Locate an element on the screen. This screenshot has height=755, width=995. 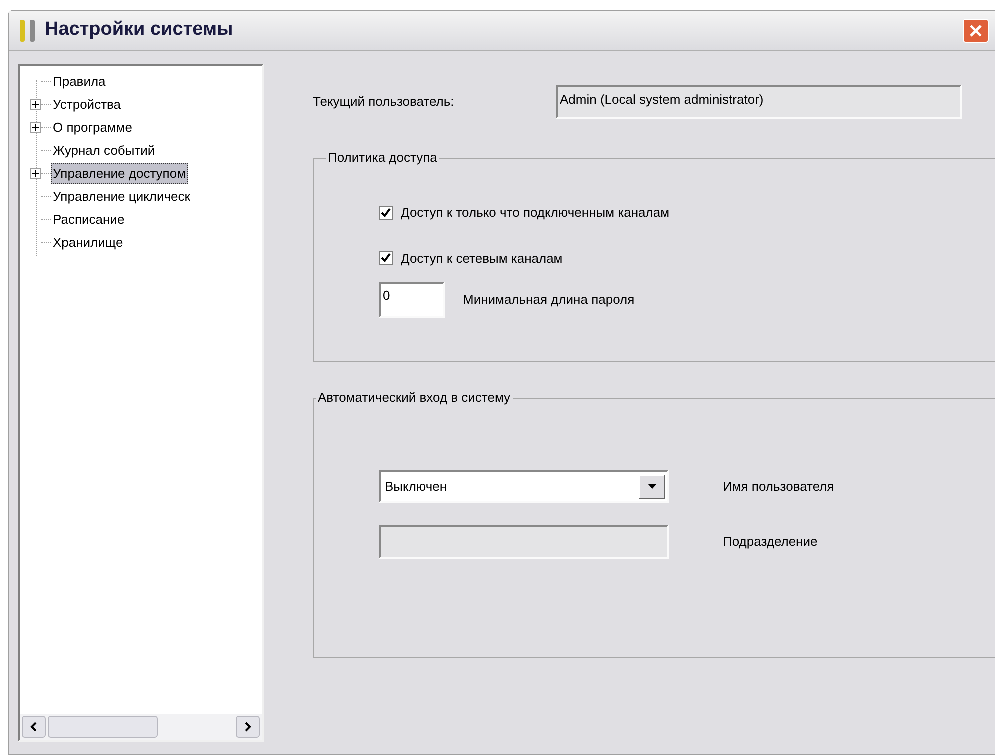
close-icon is located at coordinates (976, 30).